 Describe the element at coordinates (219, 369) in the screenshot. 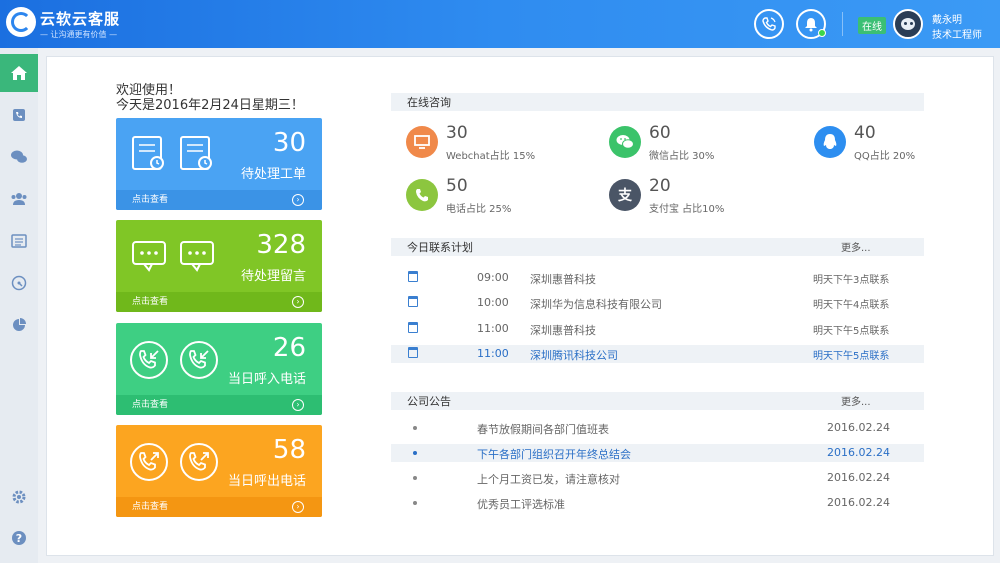

I see `incoming-calls-card: 26 当日呼入电话 点击查看 ›` at that location.